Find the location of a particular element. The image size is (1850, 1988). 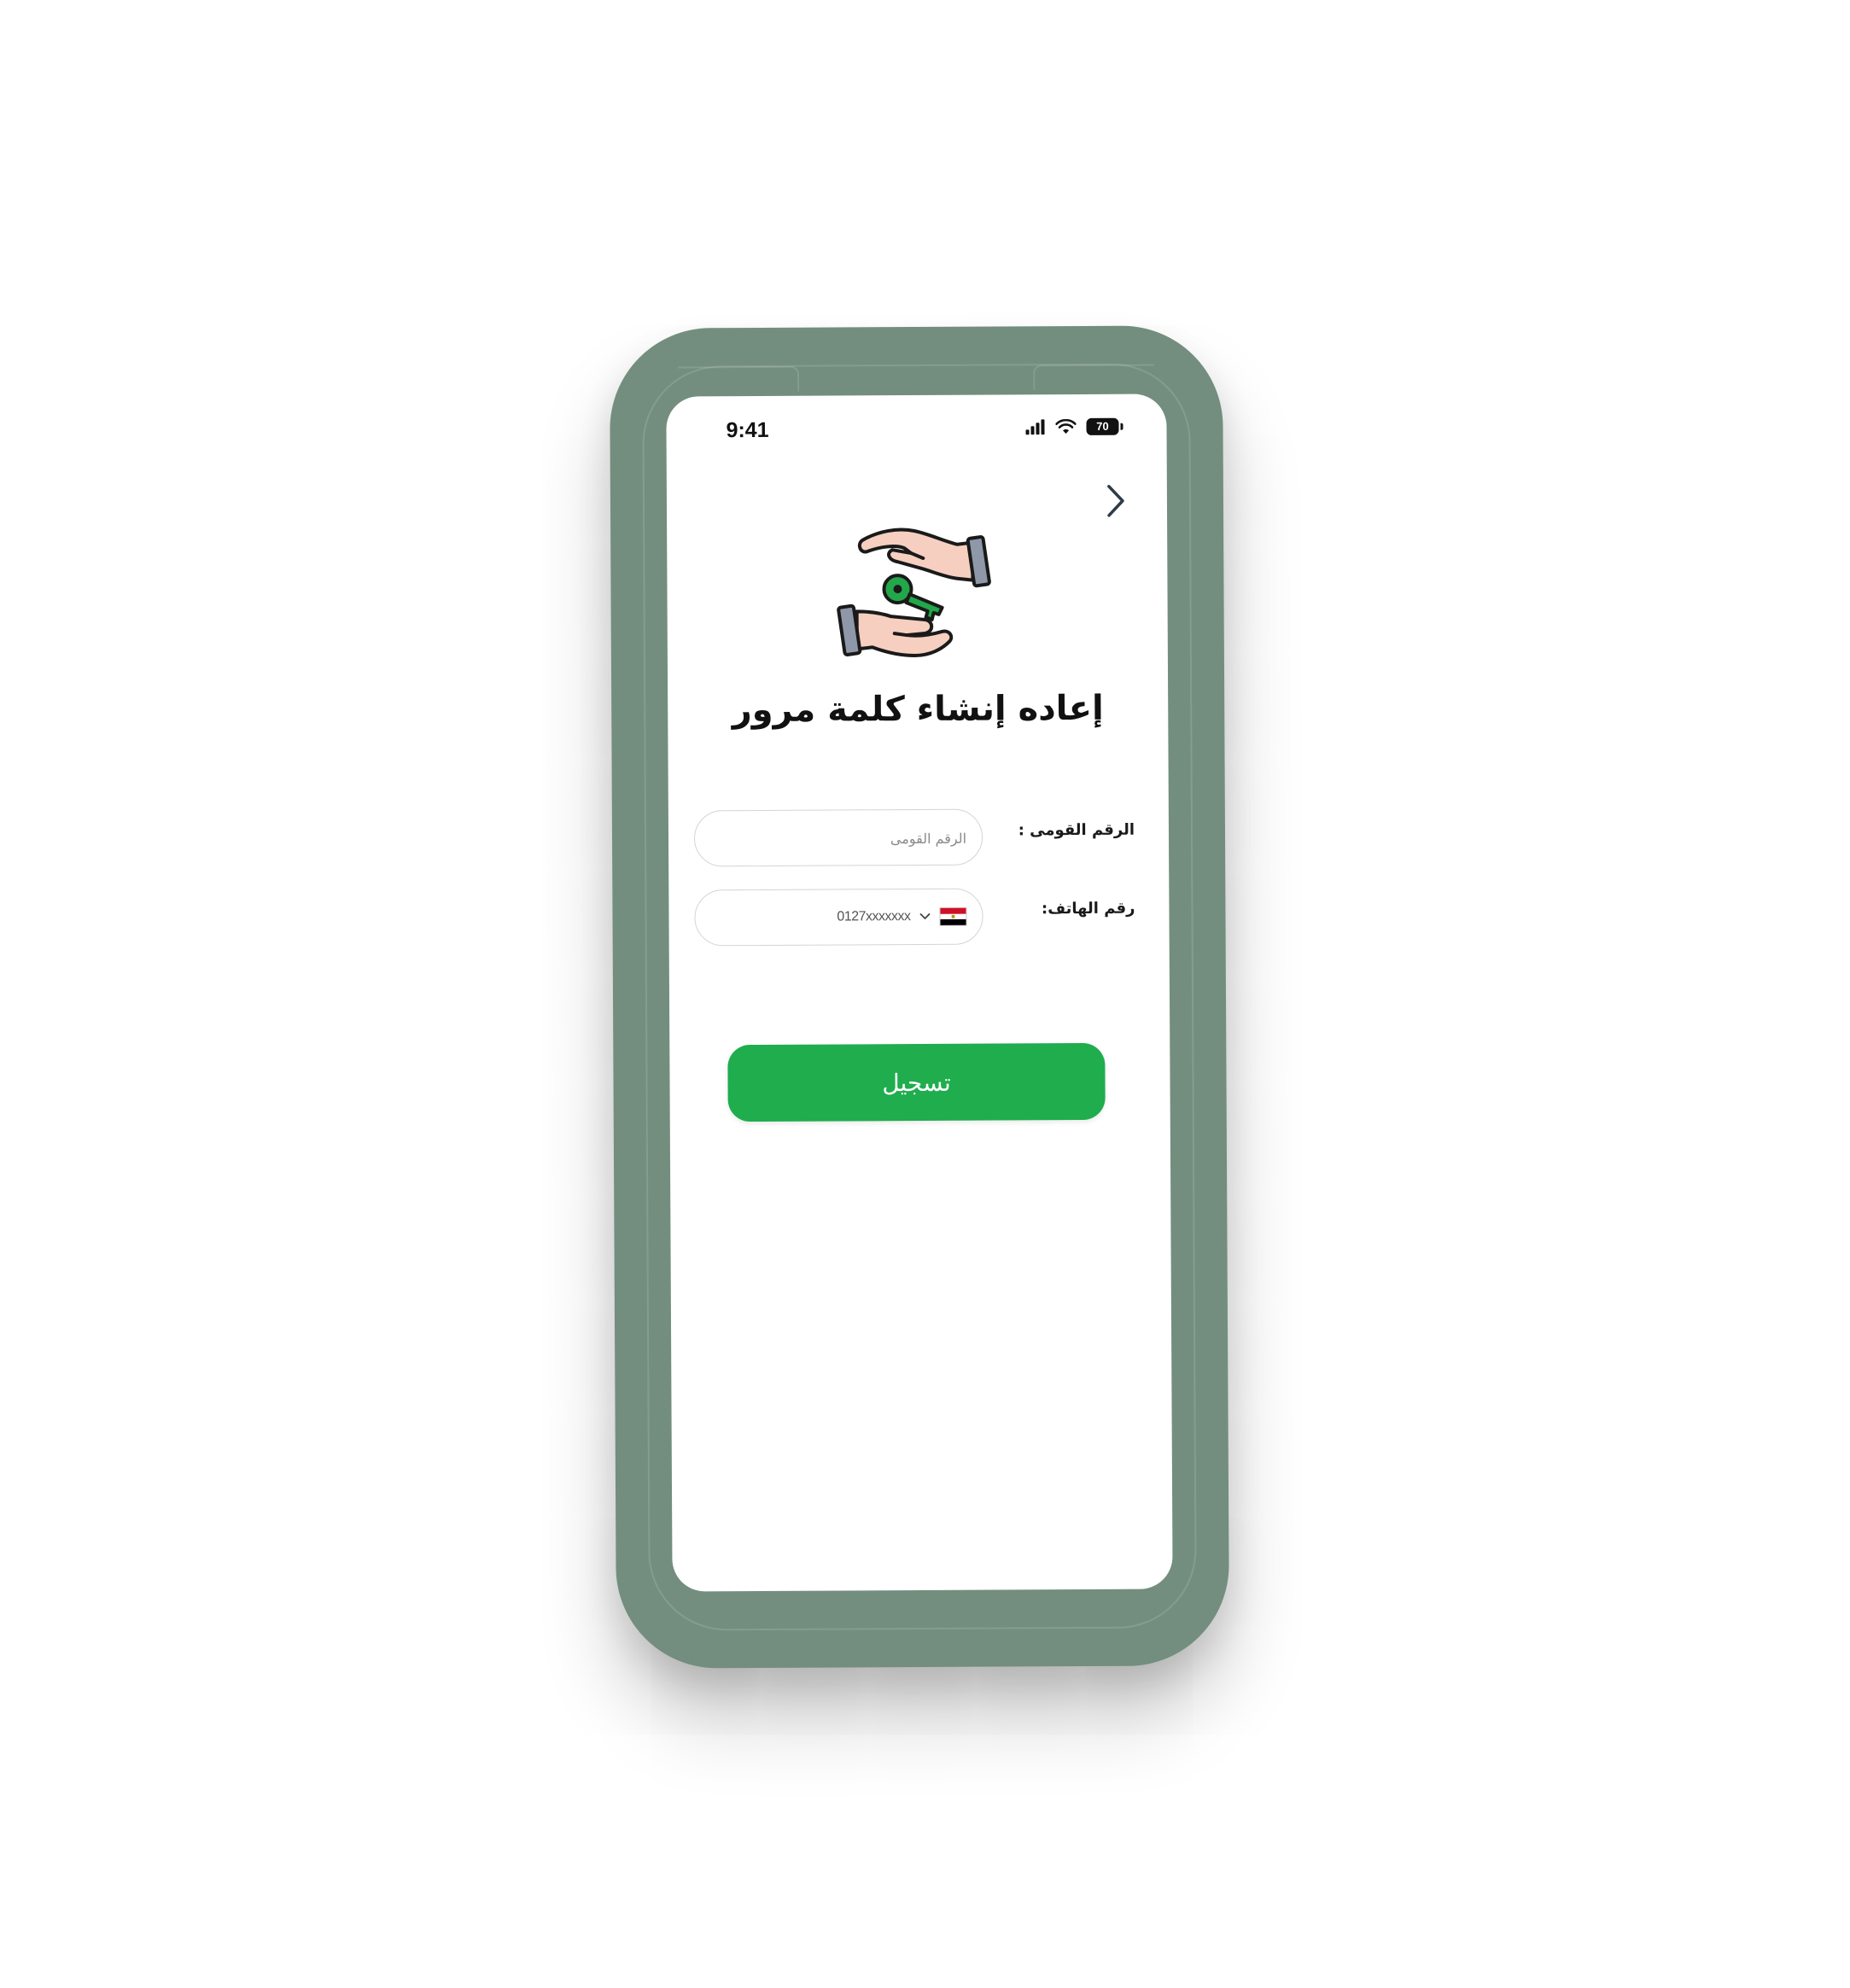

phone-input-row: 0127xxxxxxx is located at coordinates (902, 917).